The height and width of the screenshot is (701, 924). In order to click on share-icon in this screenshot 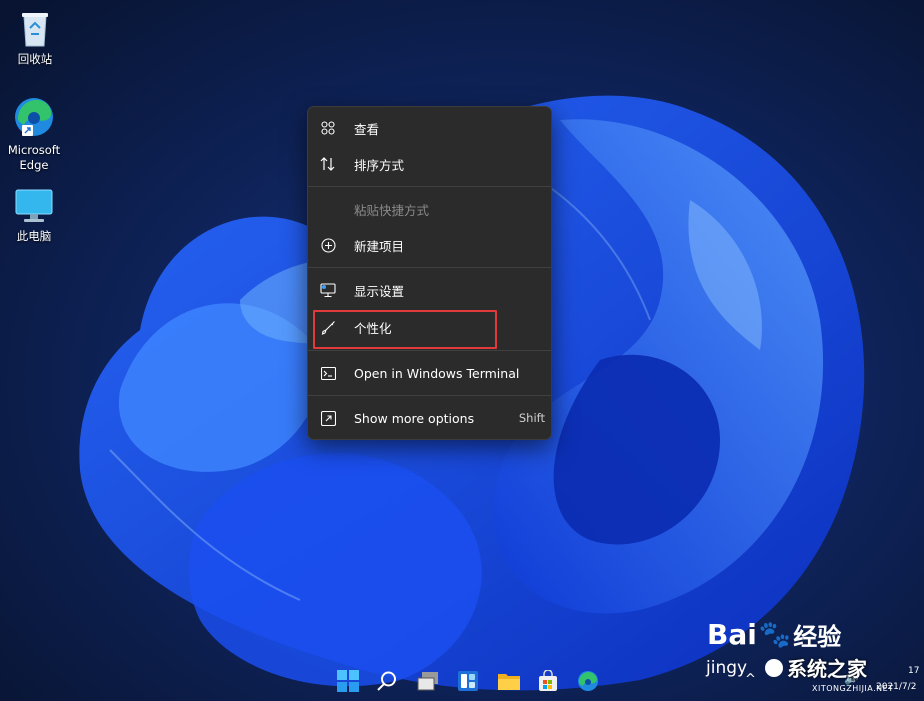, I will do `click(328, 418)`.